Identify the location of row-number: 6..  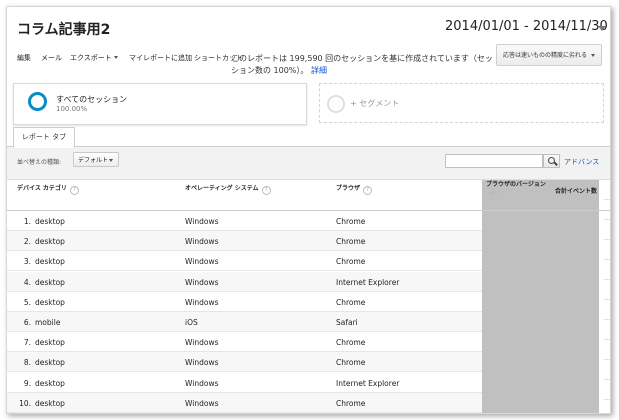
(27, 322).